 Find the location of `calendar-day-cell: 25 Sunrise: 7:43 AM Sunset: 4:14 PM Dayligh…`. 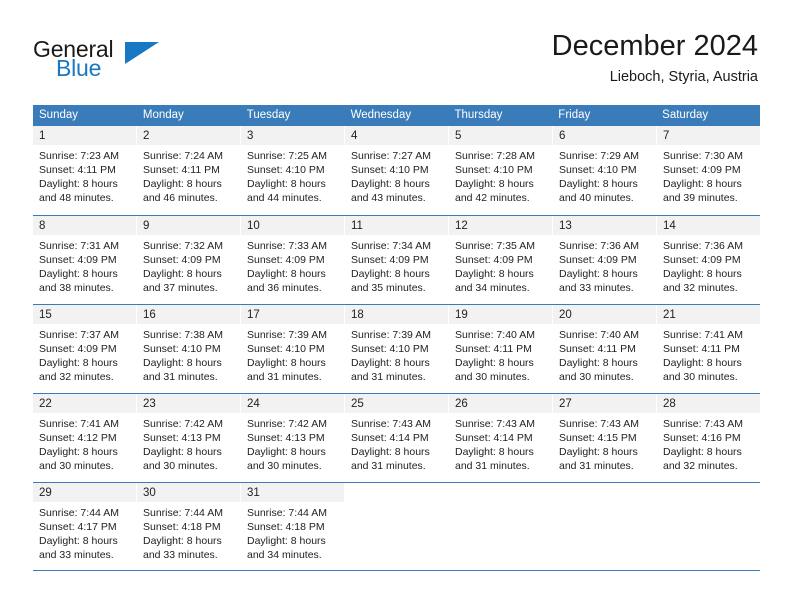

calendar-day-cell: 25 Sunrise: 7:43 AM Sunset: 4:14 PM Dayligh… is located at coordinates (396, 438).